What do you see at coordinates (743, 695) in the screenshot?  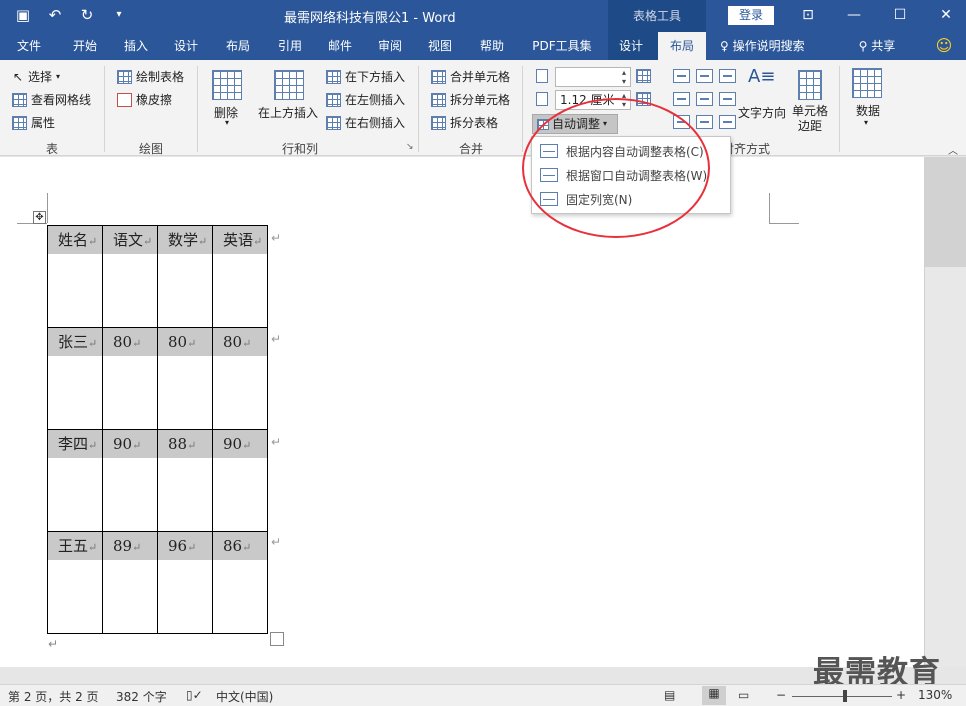 I see `web-layout-icon: ▭` at bounding box center [743, 695].